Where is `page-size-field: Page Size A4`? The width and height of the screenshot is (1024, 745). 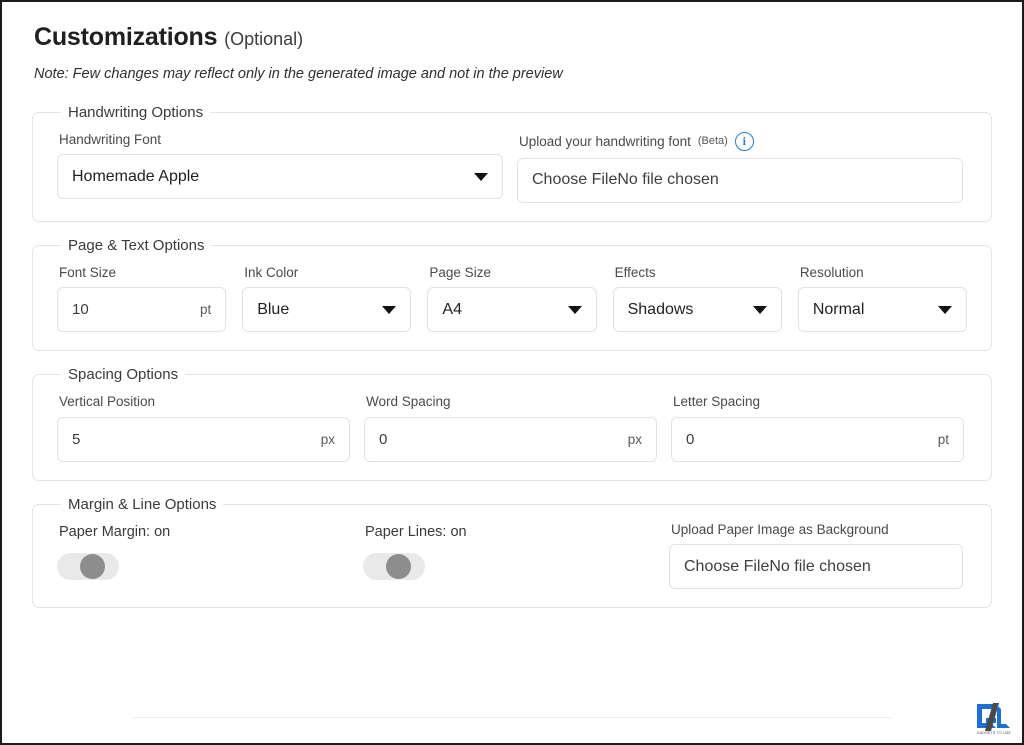 page-size-field: Page Size A4 is located at coordinates (512, 295).